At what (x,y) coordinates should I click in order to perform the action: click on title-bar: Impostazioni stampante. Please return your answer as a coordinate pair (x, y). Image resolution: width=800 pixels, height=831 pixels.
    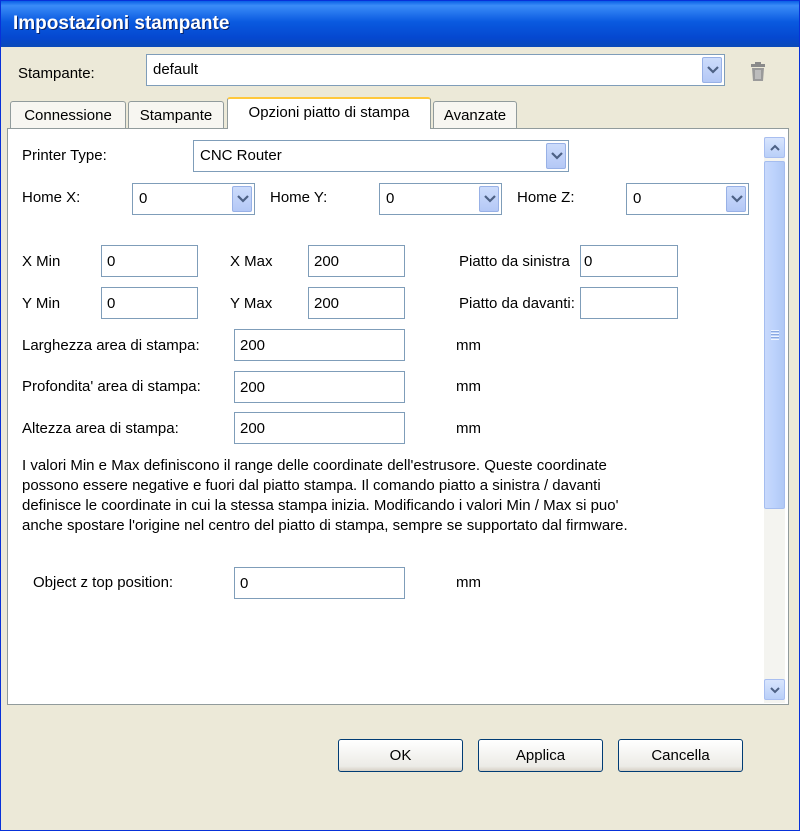
    Looking at the image, I should click on (400, 24).